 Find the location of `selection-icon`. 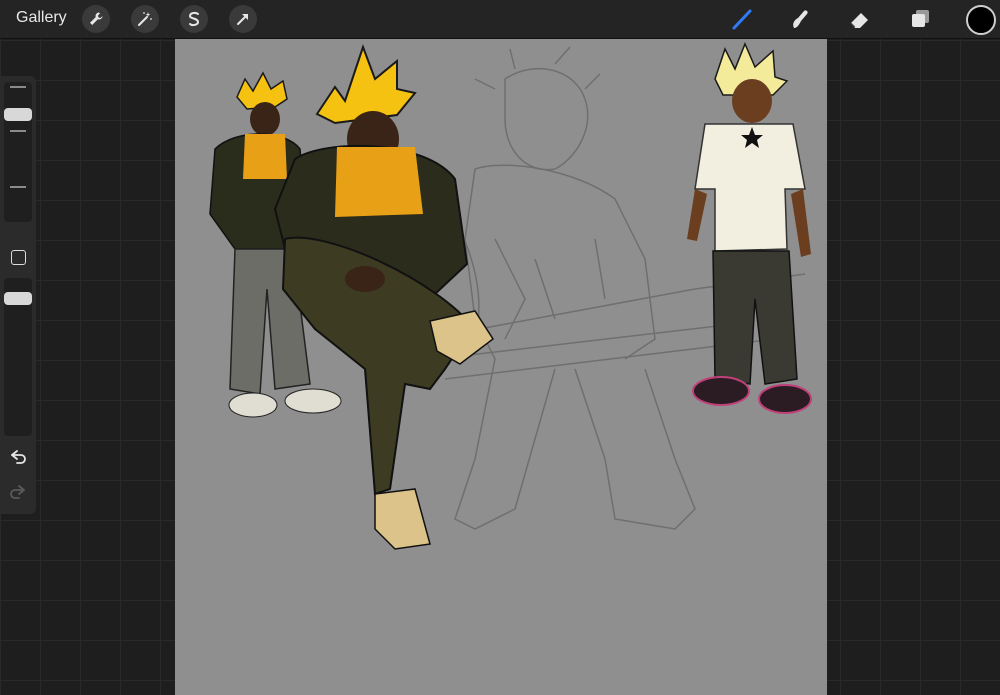

selection-icon is located at coordinates (194, 19).